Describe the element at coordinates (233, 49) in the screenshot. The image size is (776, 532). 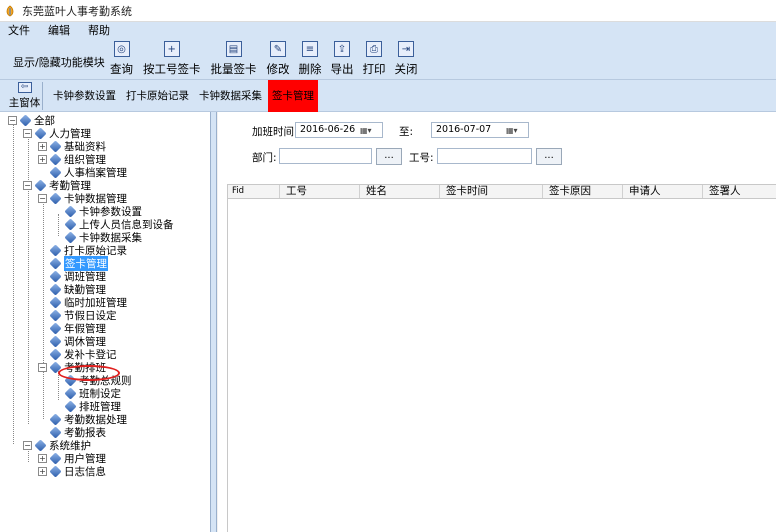
I see `batch-sign-icon: ▤` at that location.